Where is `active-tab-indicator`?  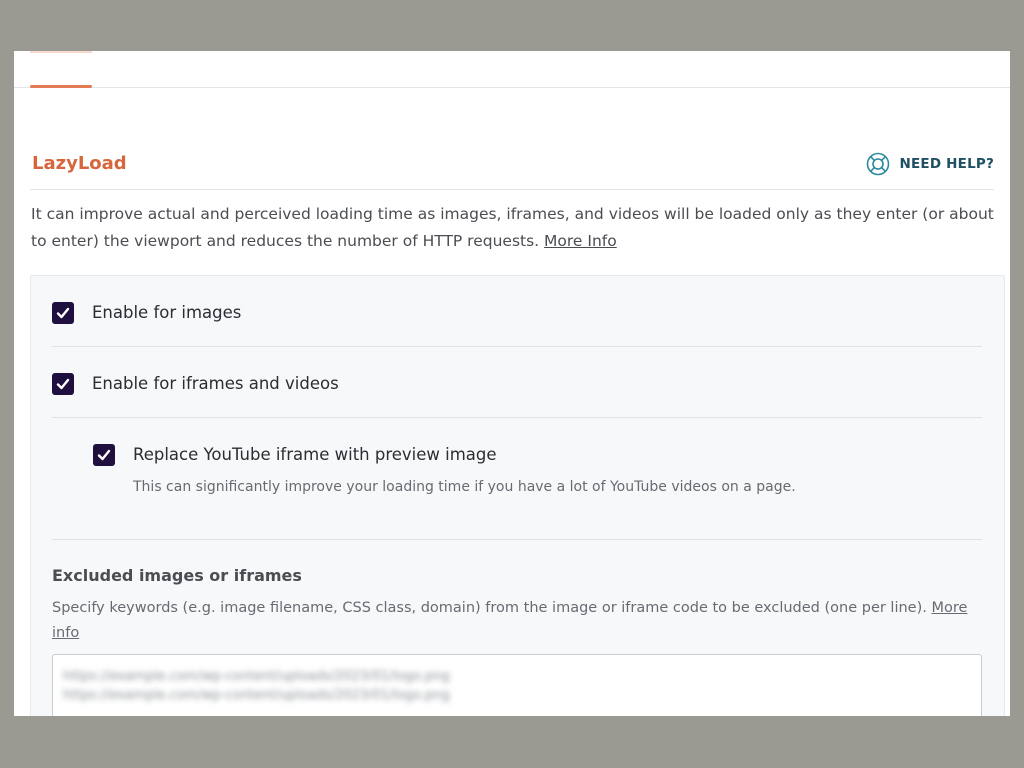 active-tab-indicator is located at coordinates (61, 86).